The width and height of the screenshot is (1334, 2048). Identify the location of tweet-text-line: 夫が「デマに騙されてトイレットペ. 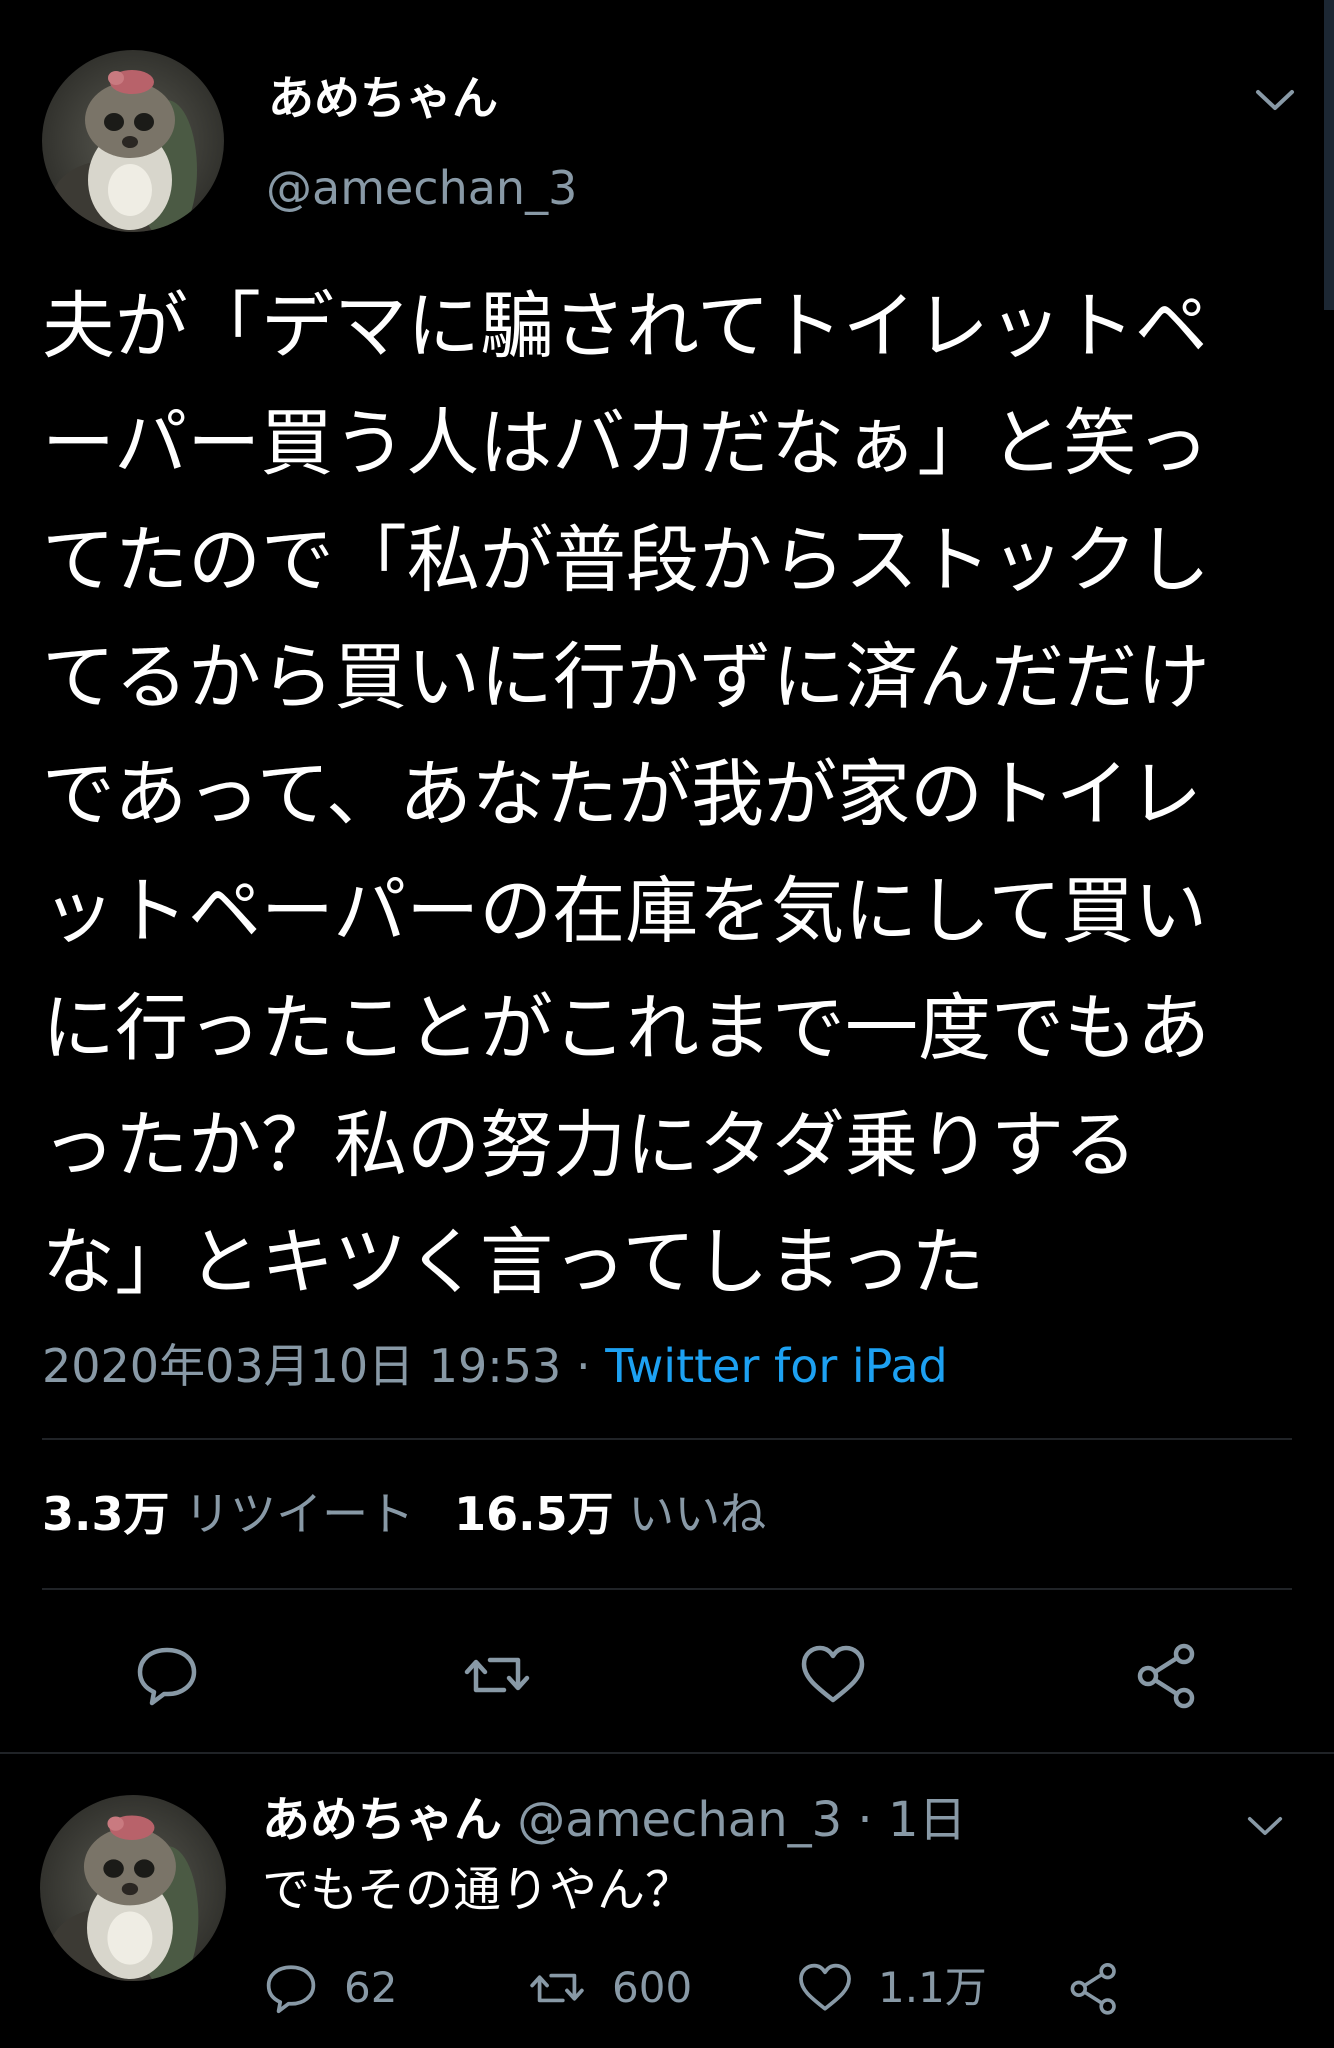
(625, 326).